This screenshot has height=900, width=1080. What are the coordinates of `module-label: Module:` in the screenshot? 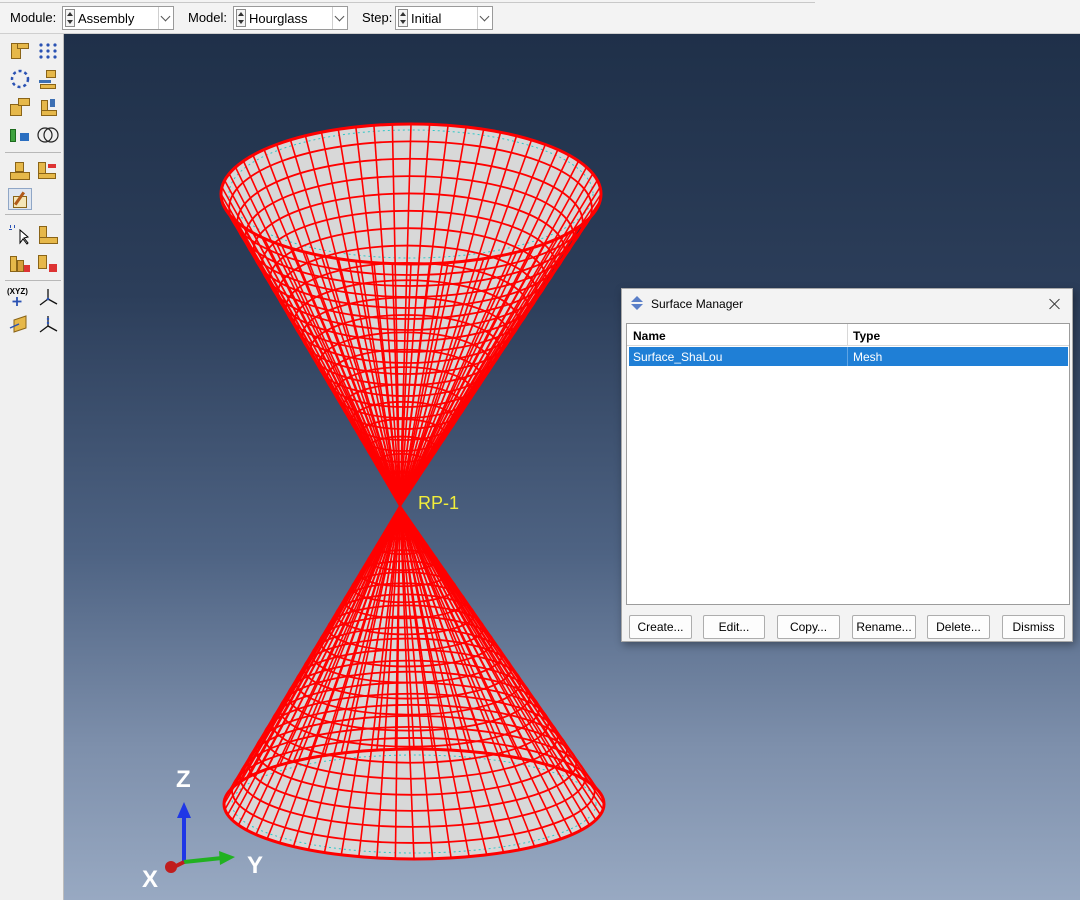 It's located at (33, 17).